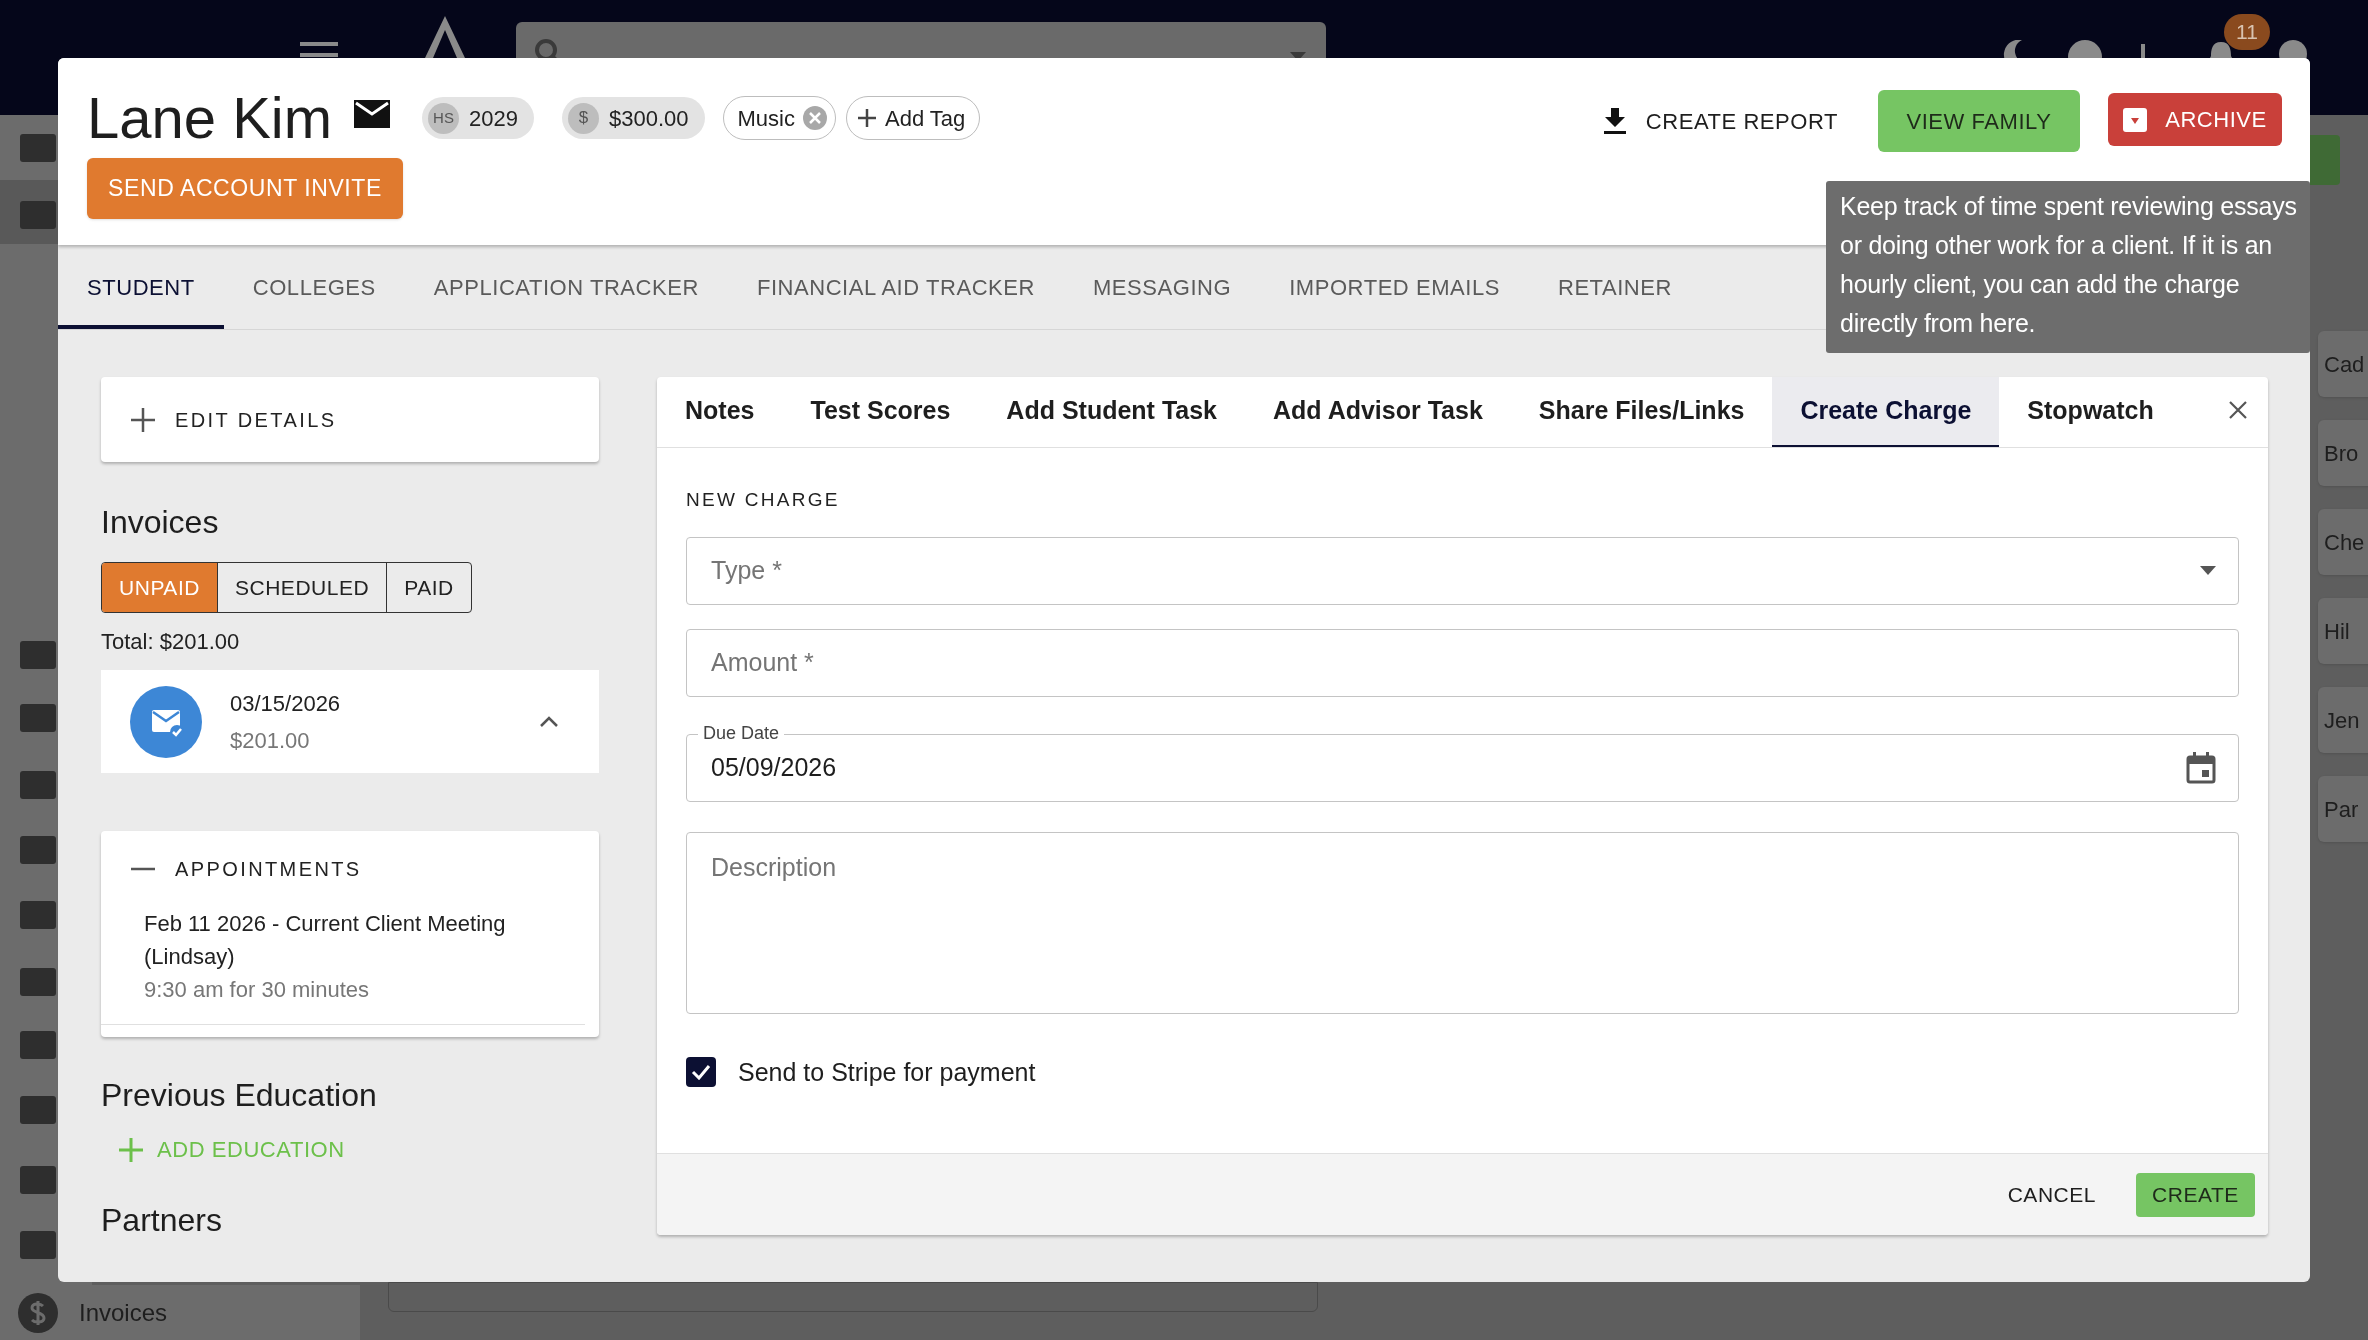 The height and width of the screenshot is (1340, 2368). Describe the element at coordinates (143, 869) in the screenshot. I see `minus-icon` at that location.